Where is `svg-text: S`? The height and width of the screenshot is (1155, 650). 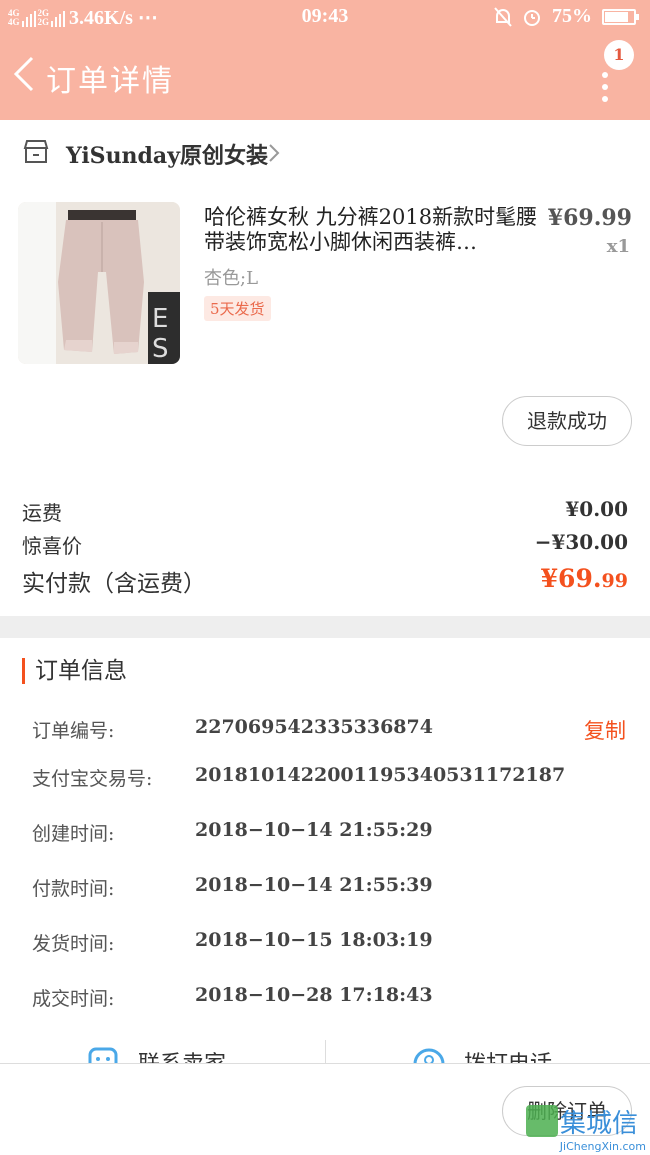
svg-text: S is located at coordinates (160, 349).